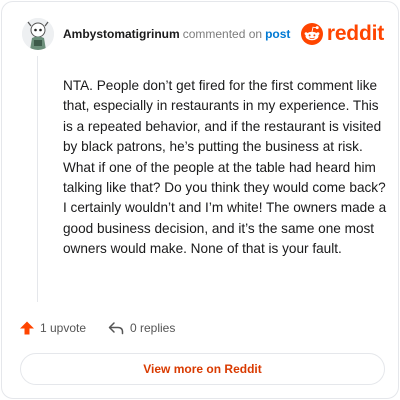 The image size is (400, 400). I want to click on avatar, so click(38, 34).